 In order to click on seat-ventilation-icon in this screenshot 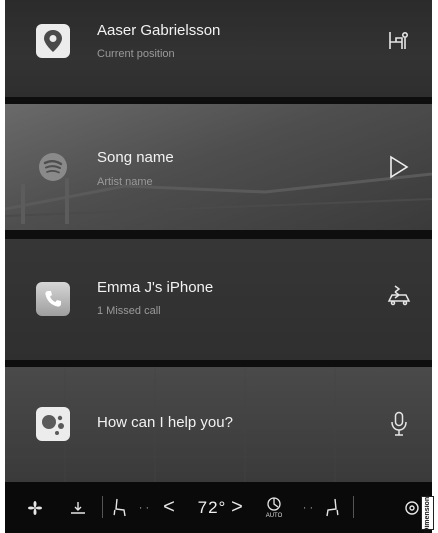, I will do `click(332, 507)`.